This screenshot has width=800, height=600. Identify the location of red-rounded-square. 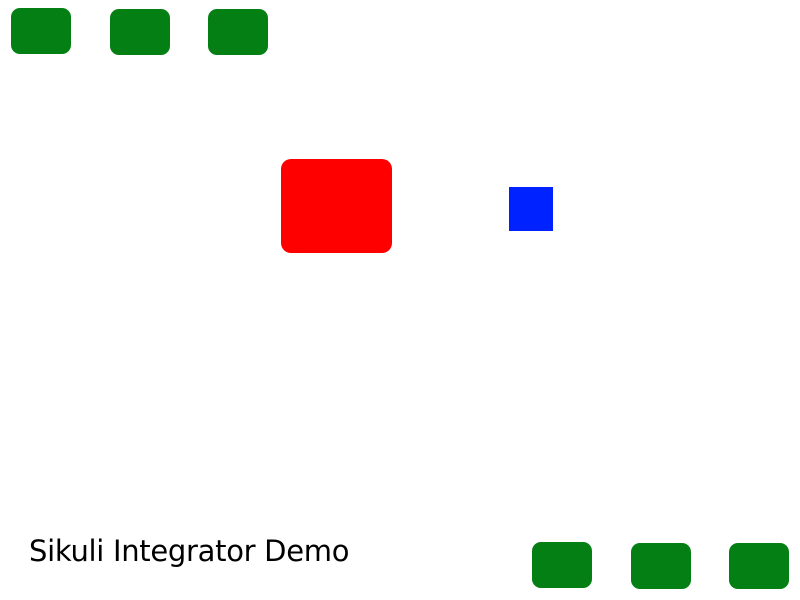
(336, 206).